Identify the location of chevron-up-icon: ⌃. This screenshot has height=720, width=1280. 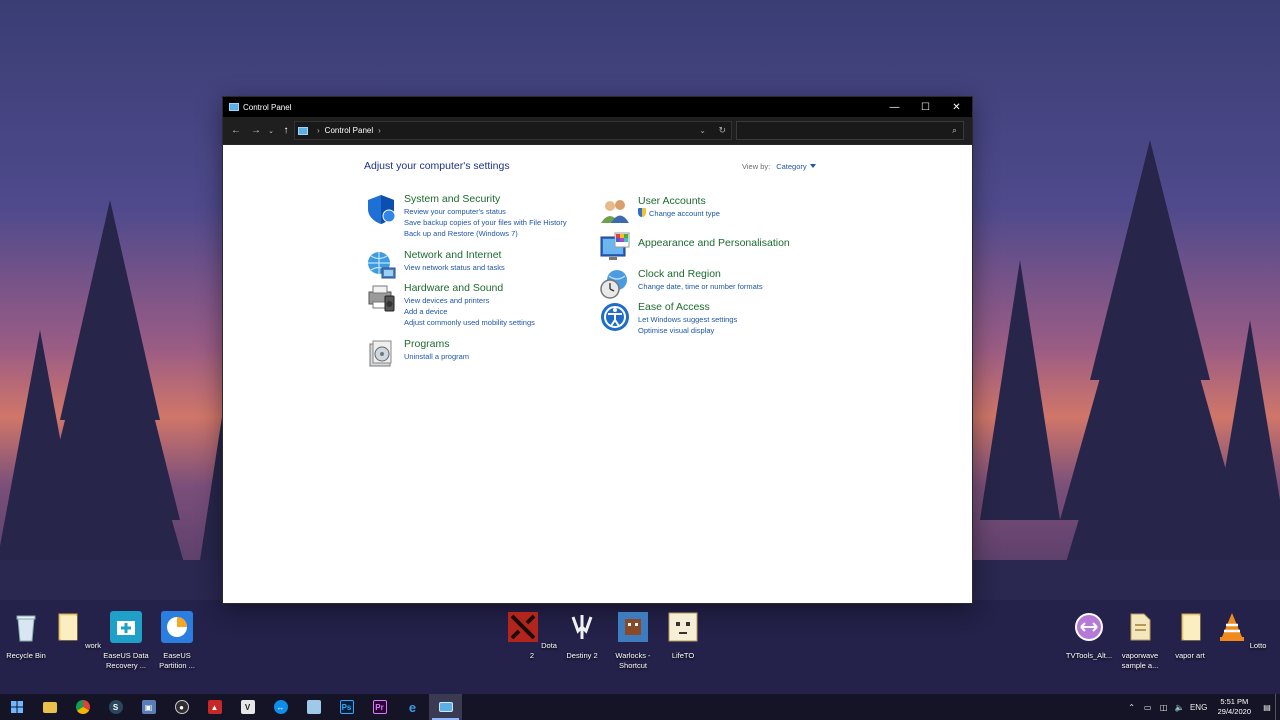
(1132, 707).